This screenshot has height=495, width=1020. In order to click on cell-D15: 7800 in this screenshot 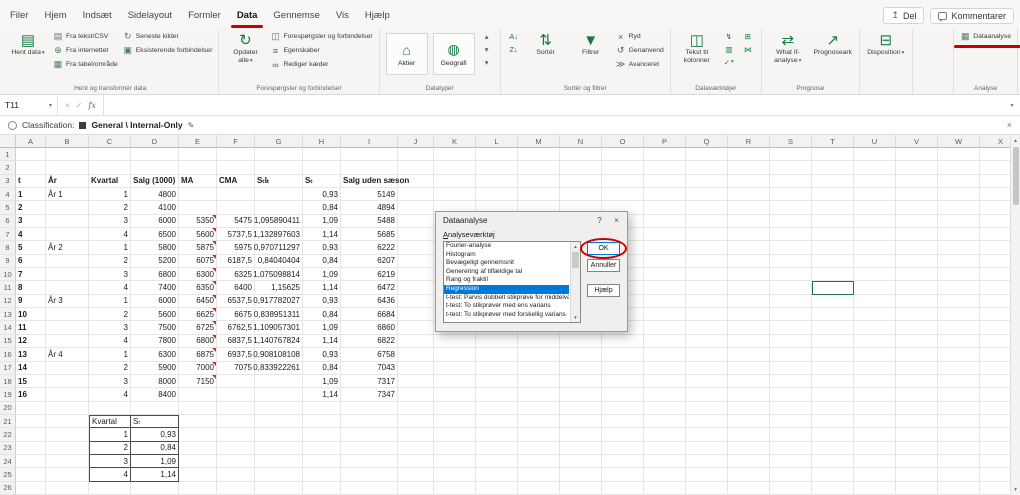, I will do `click(155, 341)`.